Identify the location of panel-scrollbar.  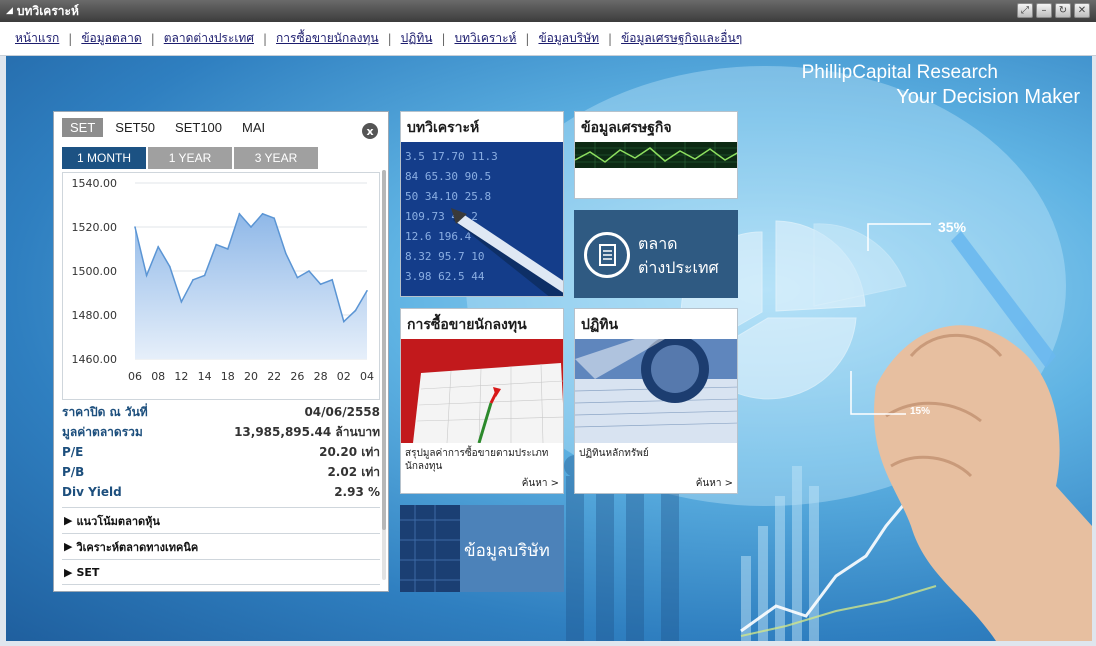
(384, 375).